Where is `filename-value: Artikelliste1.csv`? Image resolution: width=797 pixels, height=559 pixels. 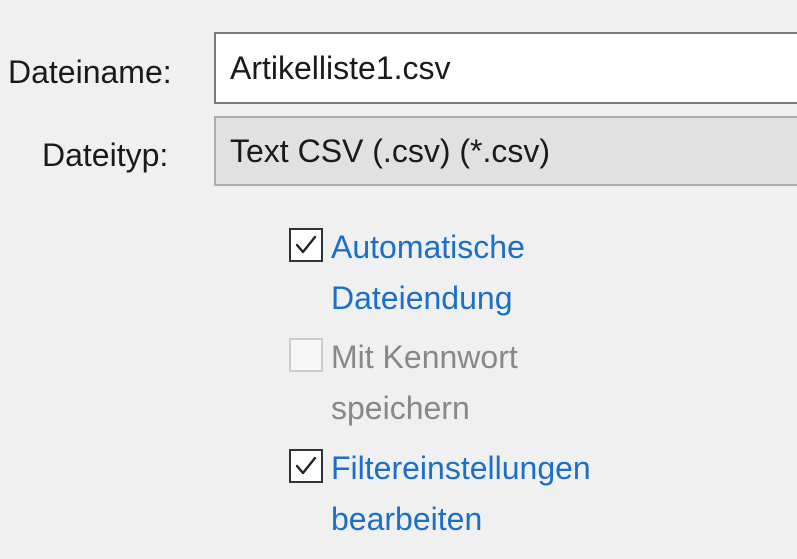
filename-value: Artikelliste1.csv is located at coordinates (340, 67).